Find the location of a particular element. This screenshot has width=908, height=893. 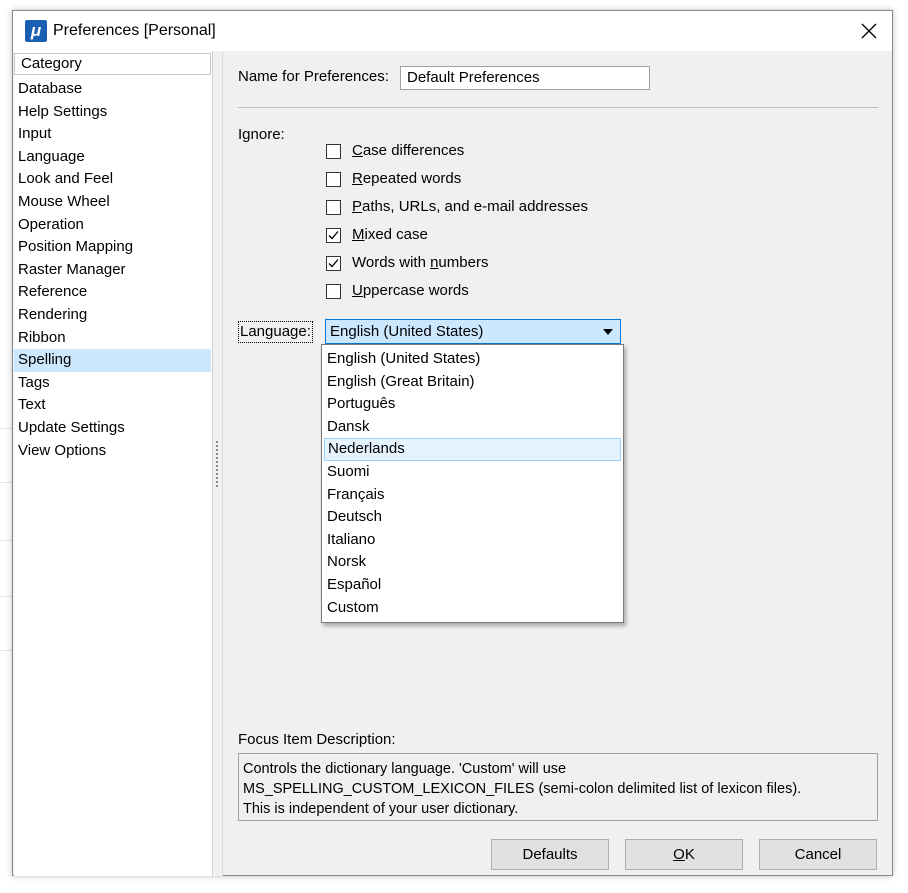

close-button is located at coordinates (869, 31).